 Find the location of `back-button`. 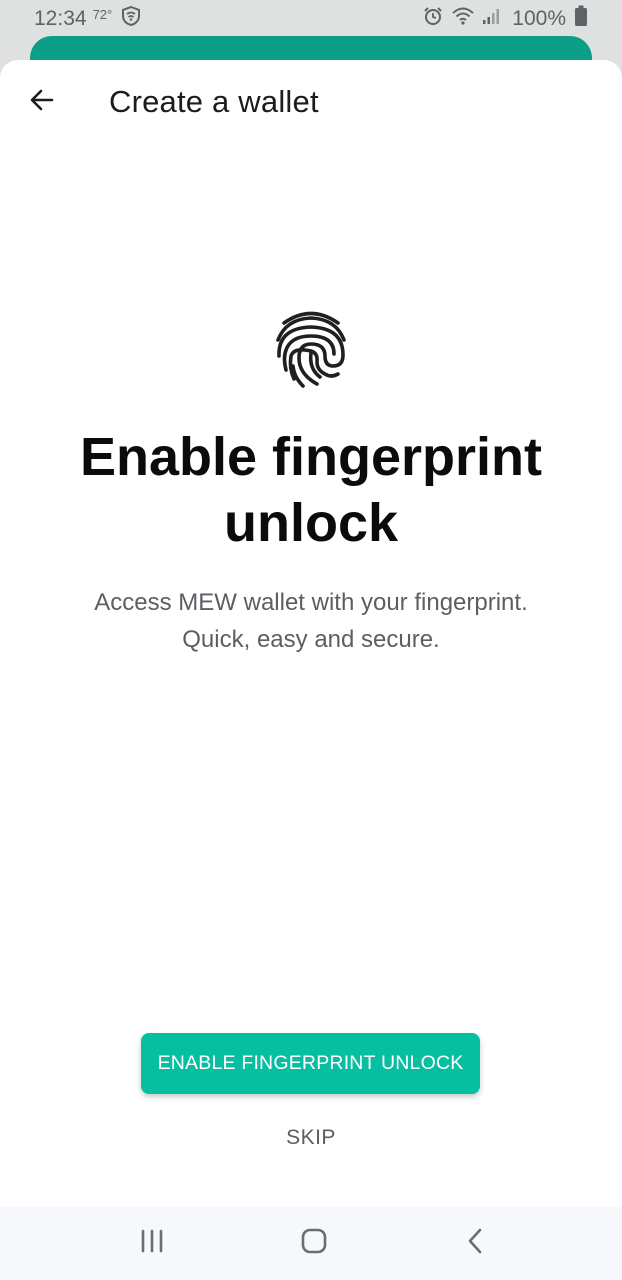

back-button is located at coordinates (42, 102).